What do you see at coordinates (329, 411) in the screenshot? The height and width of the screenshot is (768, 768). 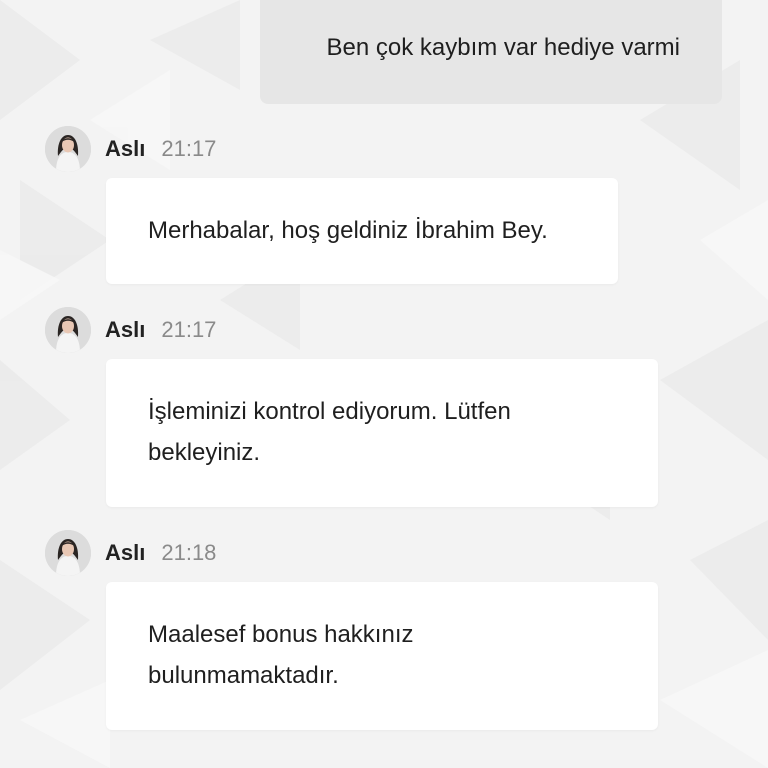 I see `message-line: İşleminizi kontrol ediyorum. Lütfen` at bounding box center [329, 411].